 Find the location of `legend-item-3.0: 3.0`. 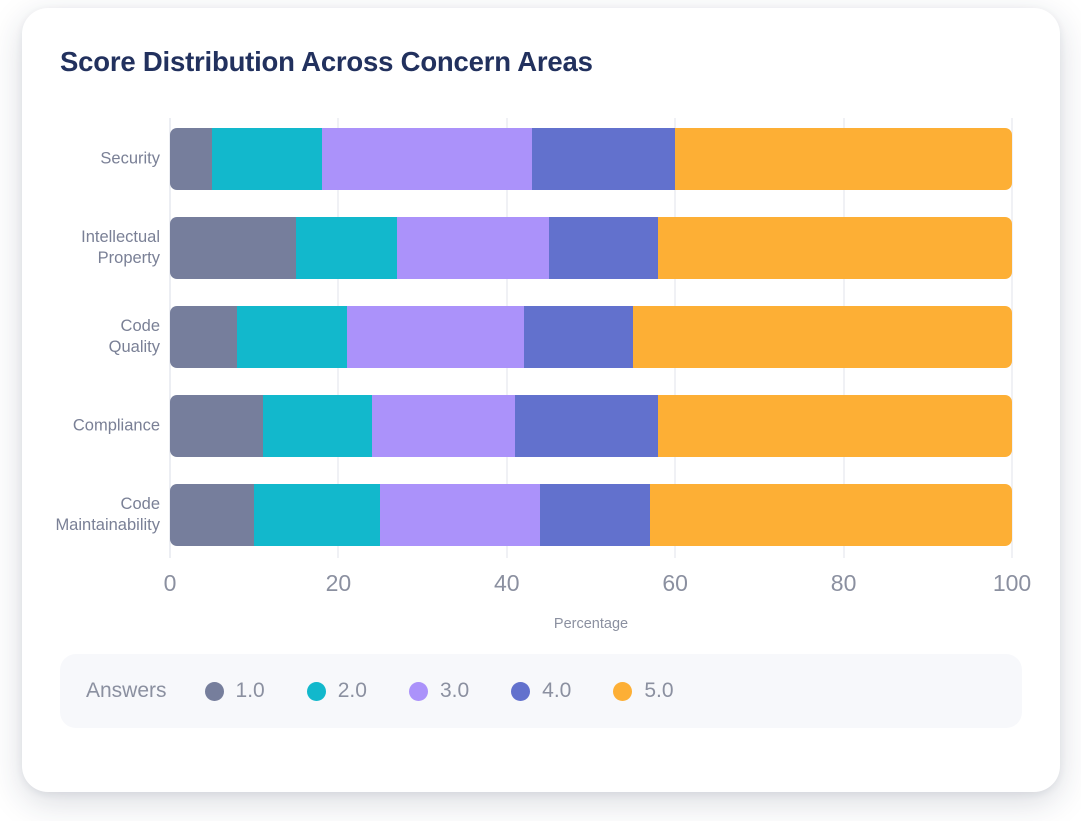

legend-item-3.0: 3.0 is located at coordinates (439, 691).